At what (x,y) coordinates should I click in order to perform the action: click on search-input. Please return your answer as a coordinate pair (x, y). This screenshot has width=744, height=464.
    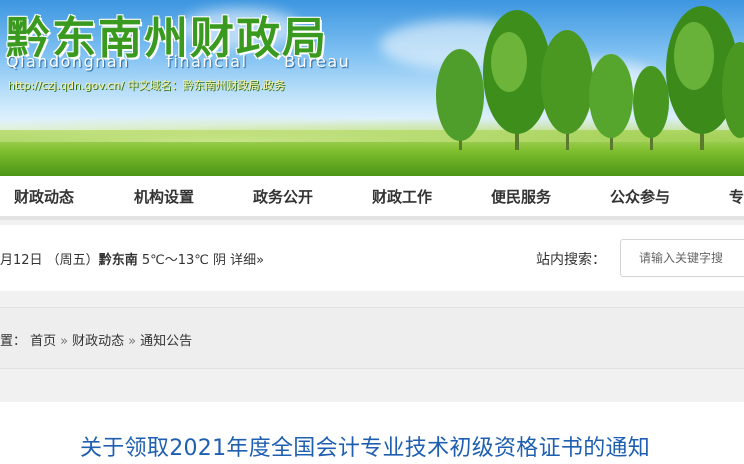
    Looking at the image, I should click on (682, 258).